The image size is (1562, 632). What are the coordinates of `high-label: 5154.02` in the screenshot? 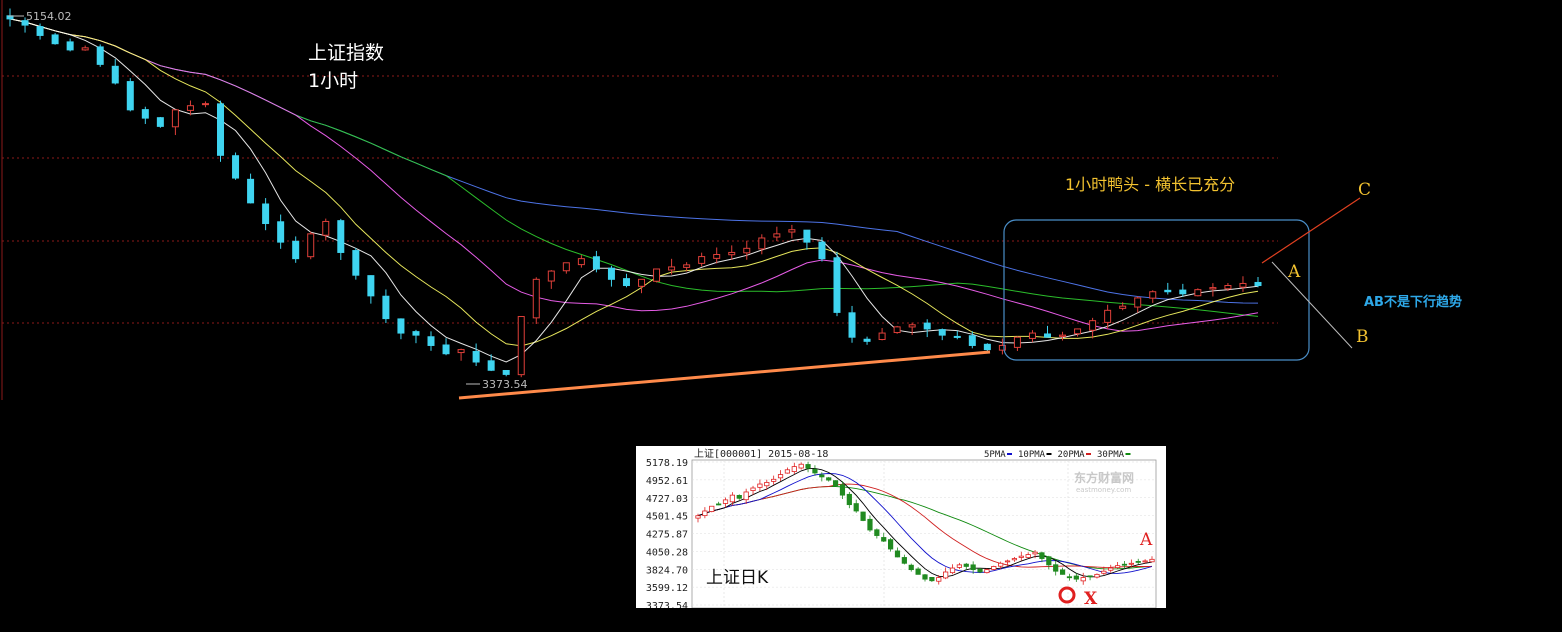 It's located at (49, 16).